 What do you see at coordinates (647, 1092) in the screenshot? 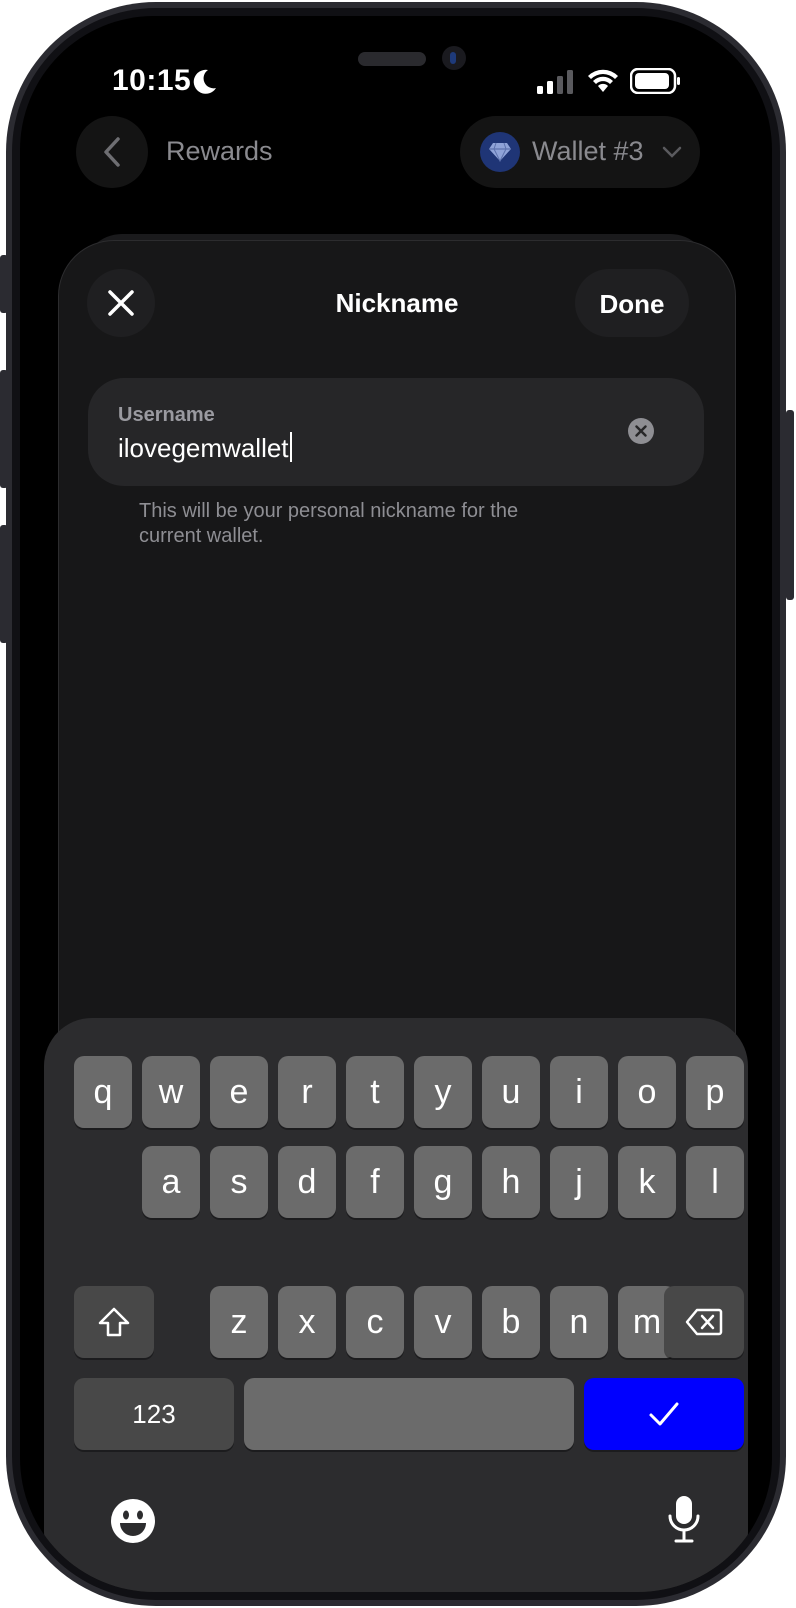
I see `key-o: o` at bounding box center [647, 1092].